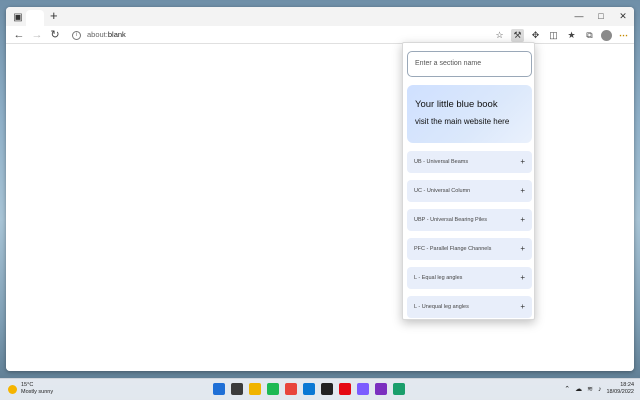 The height and width of the screenshot is (400, 640). What do you see at coordinates (441, 307) in the screenshot?
I see `section-label: L - Unequal leg angles` at bounding box center [441, 307].